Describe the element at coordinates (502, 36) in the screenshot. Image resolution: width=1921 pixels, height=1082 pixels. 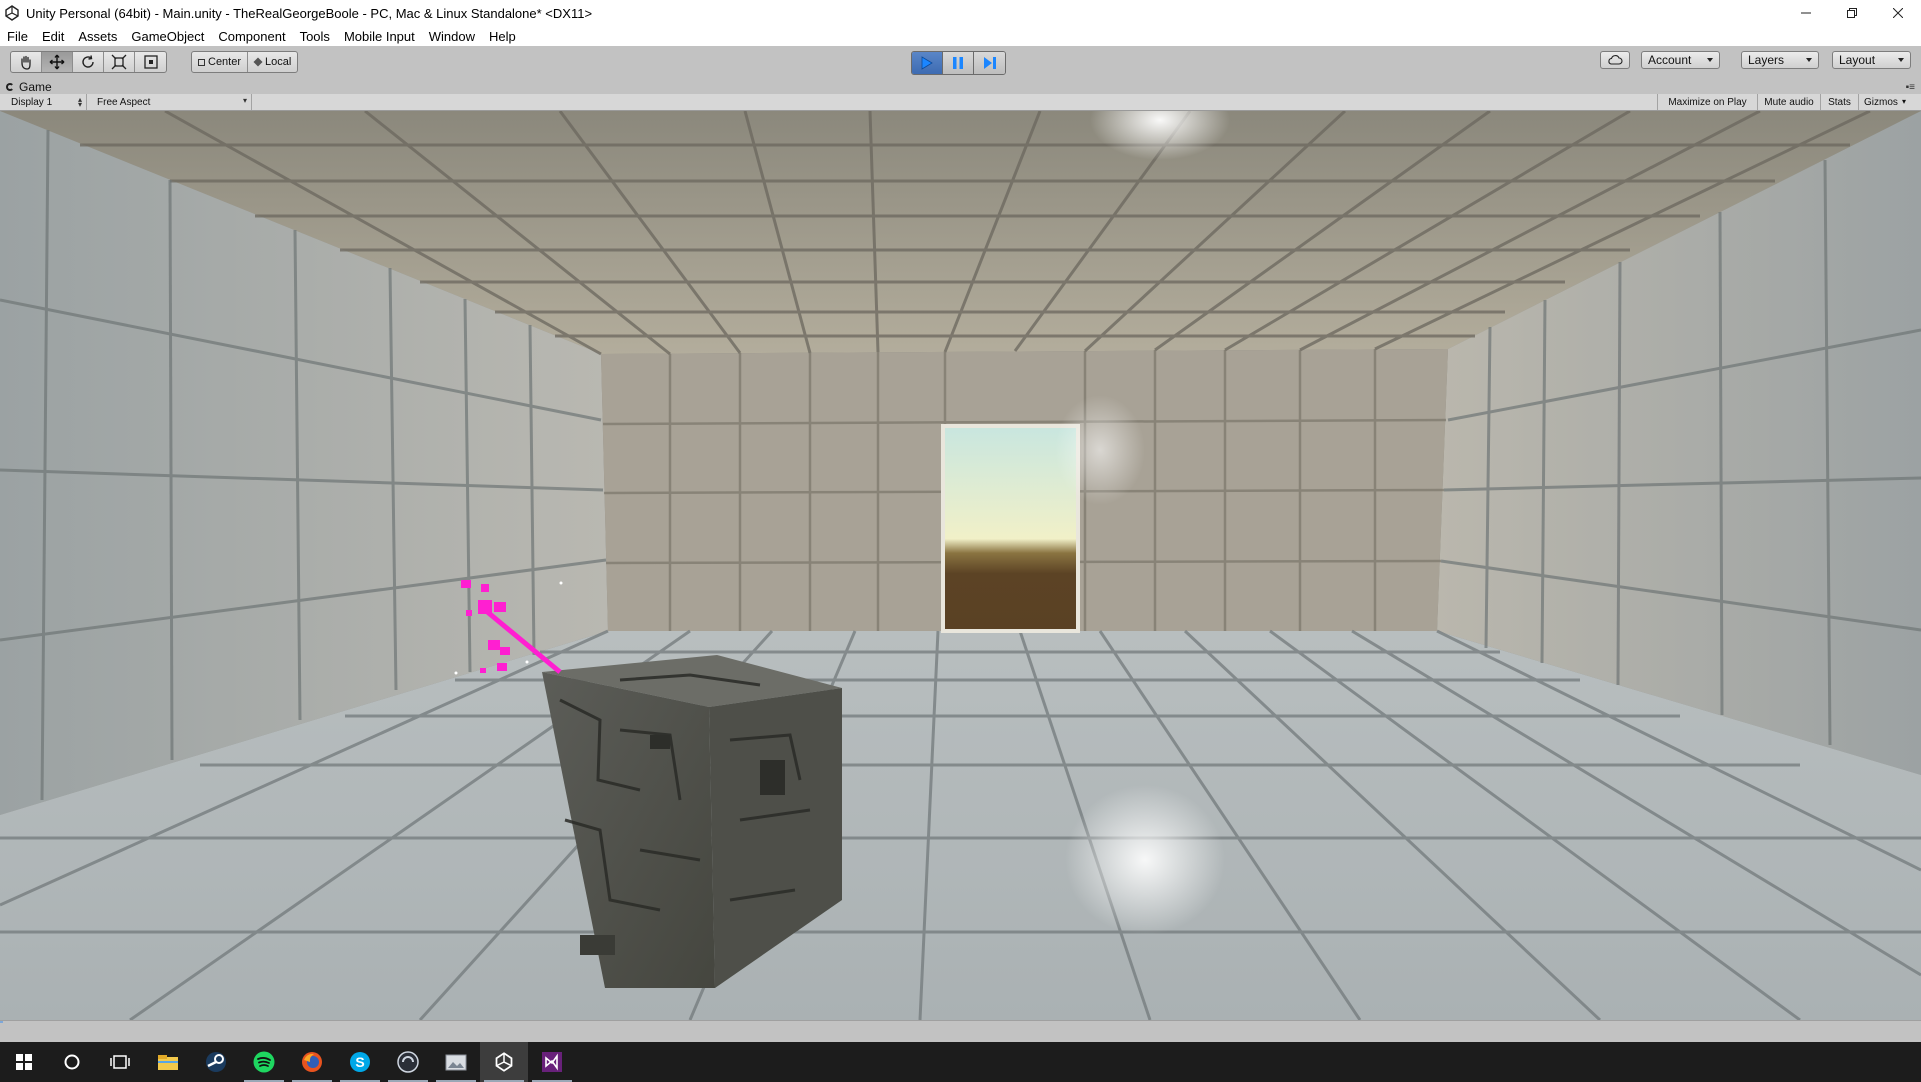
I see `menu-help: Help` at that location.